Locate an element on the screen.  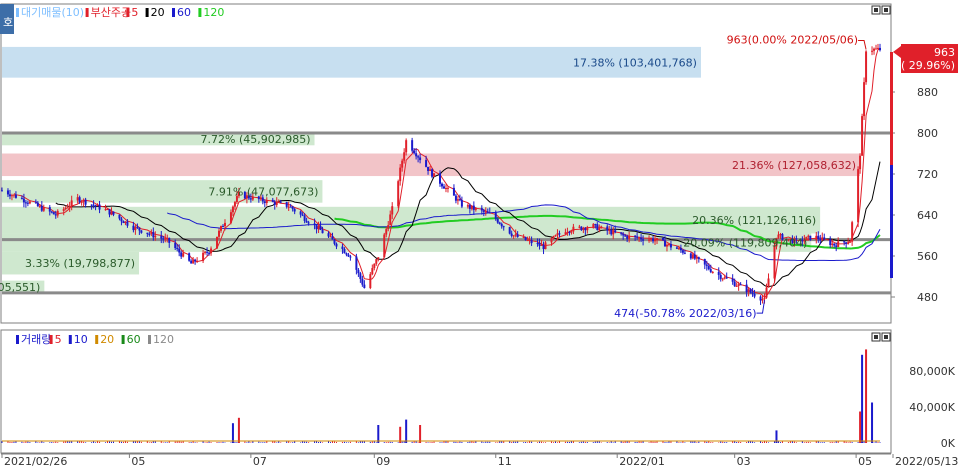
legend-item: 거래량 is located at coordinates (36, 339).